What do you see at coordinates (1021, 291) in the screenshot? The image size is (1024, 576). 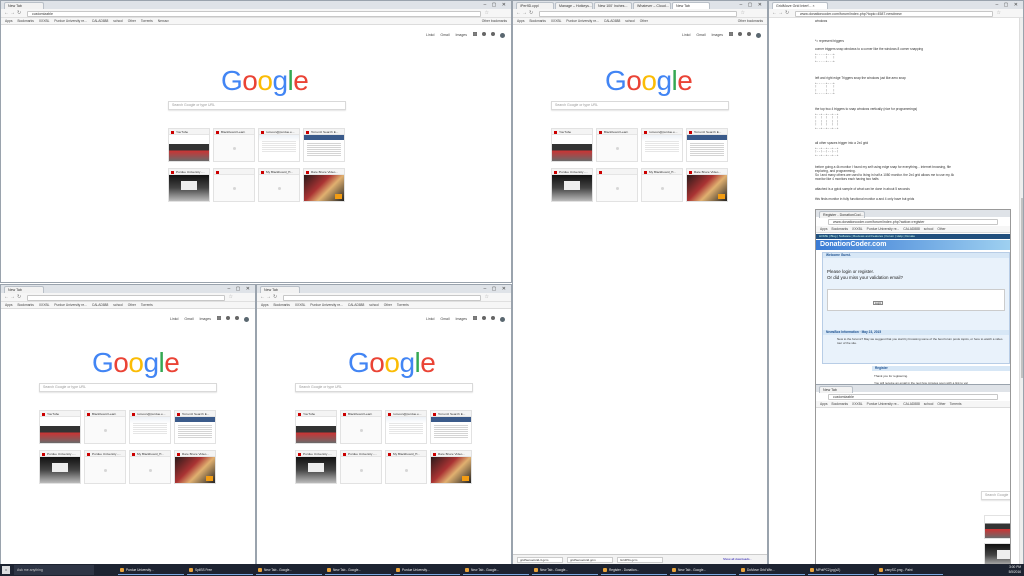 I see `scrollbar` at bounding box center [1021, 291].